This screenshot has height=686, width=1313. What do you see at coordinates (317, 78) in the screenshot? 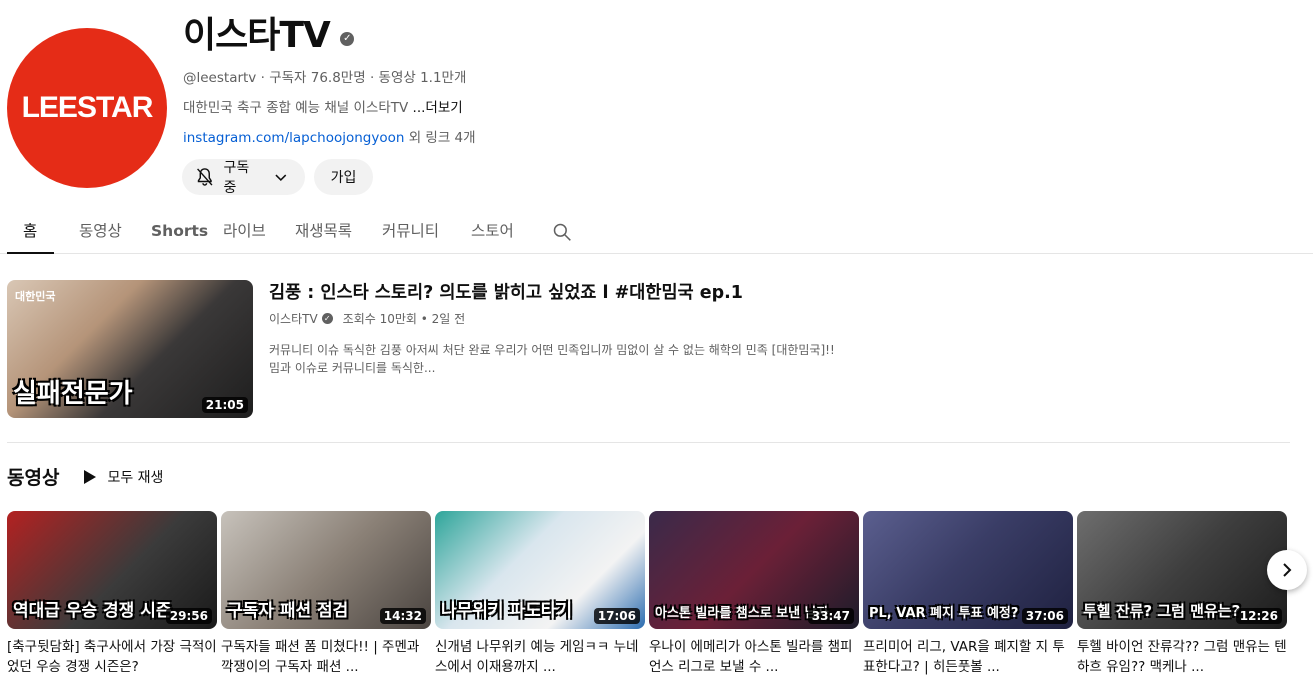
I see `subscriber-count: 구독자 76.8만명` at bounding box center [317, 78].